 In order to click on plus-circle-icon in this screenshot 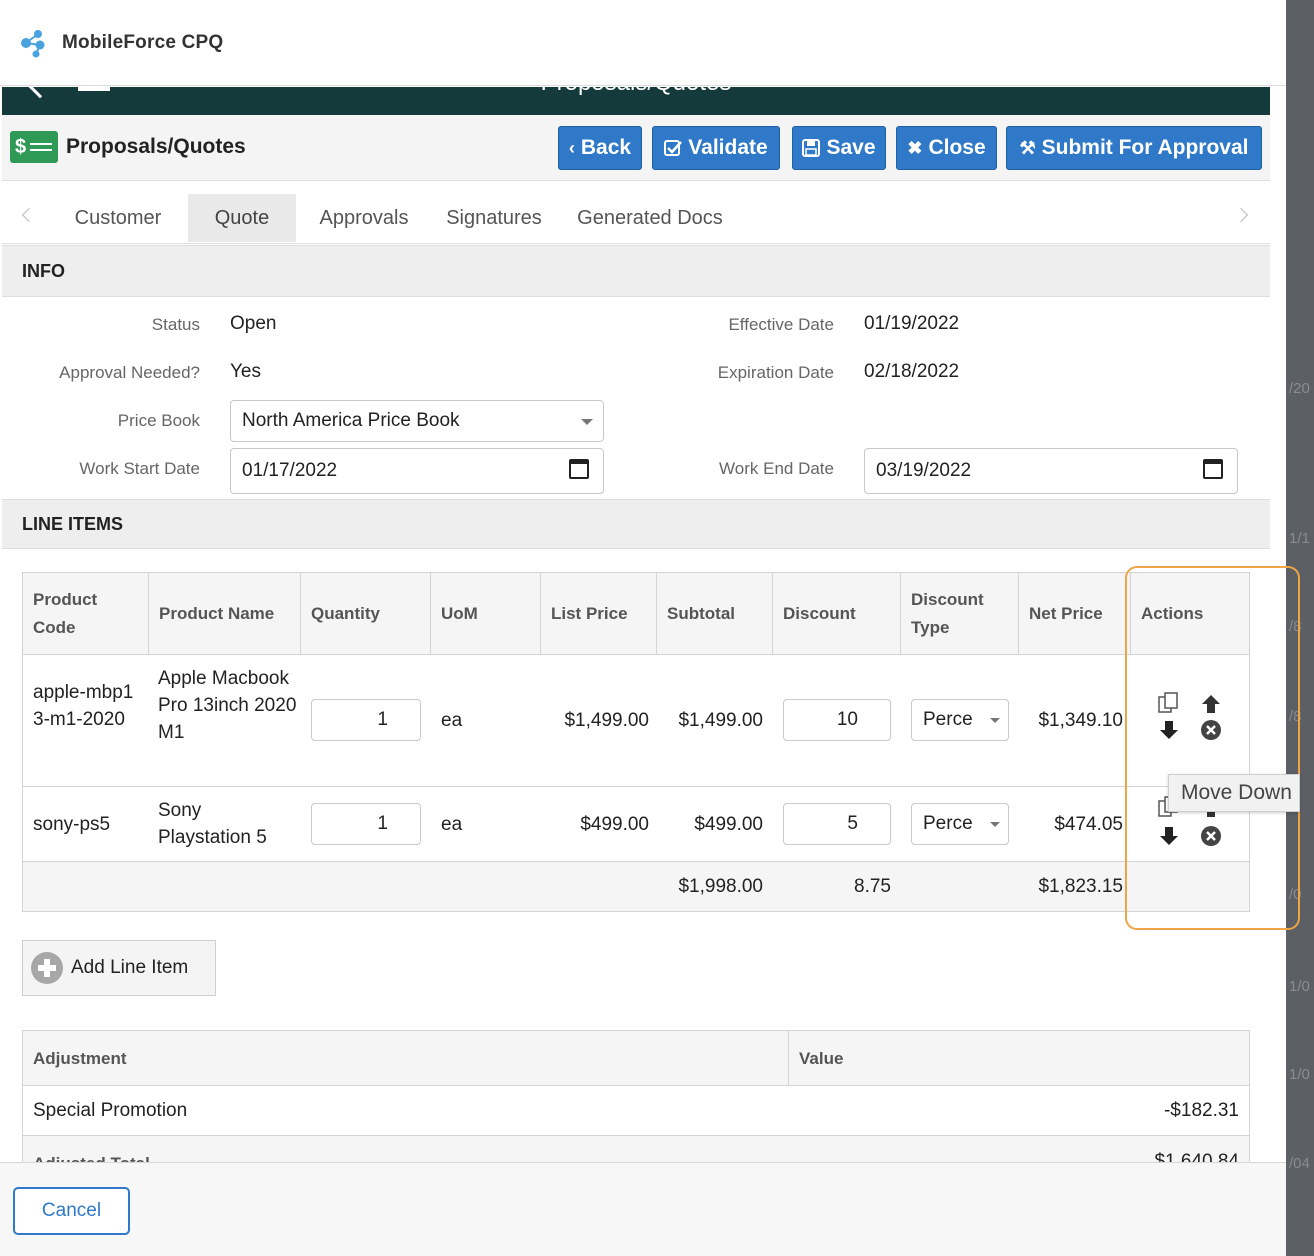, I will do `click(47, 968)`.